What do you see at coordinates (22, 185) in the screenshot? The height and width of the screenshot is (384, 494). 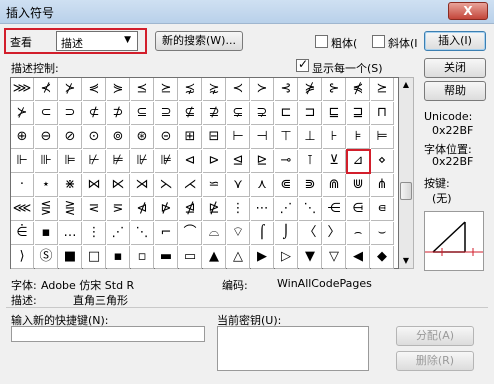 I see `symbol-cell: ·` at bounding box center [22, 185].